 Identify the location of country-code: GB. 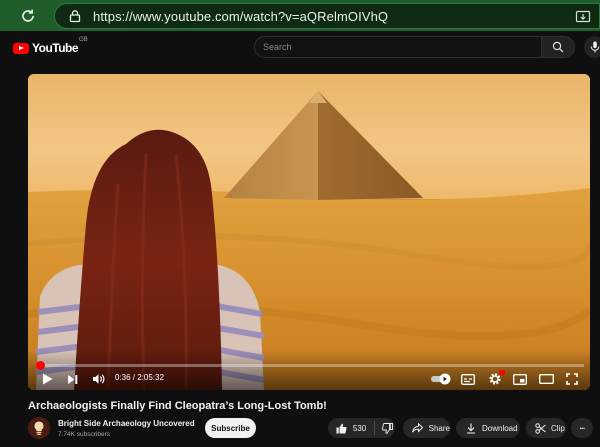
(83, 40).